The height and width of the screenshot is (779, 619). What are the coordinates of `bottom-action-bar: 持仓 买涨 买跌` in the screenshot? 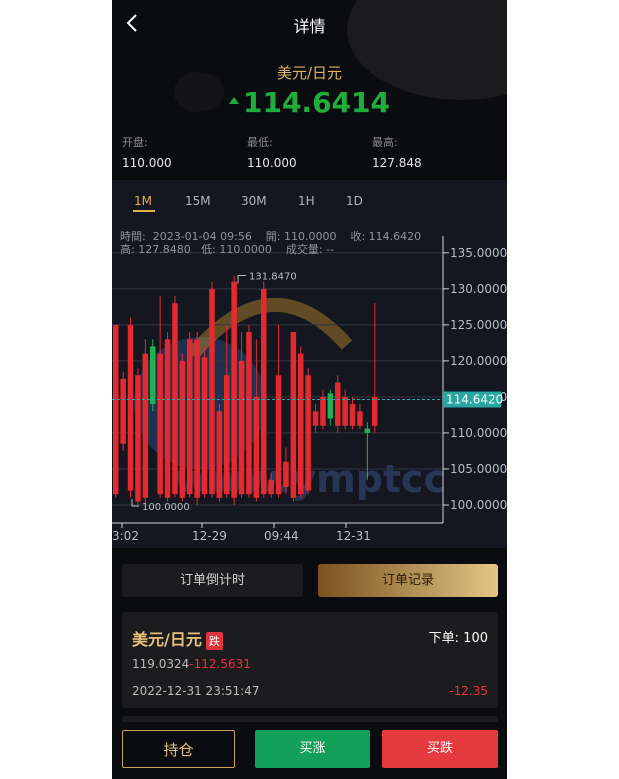 It's located at (309, 750).